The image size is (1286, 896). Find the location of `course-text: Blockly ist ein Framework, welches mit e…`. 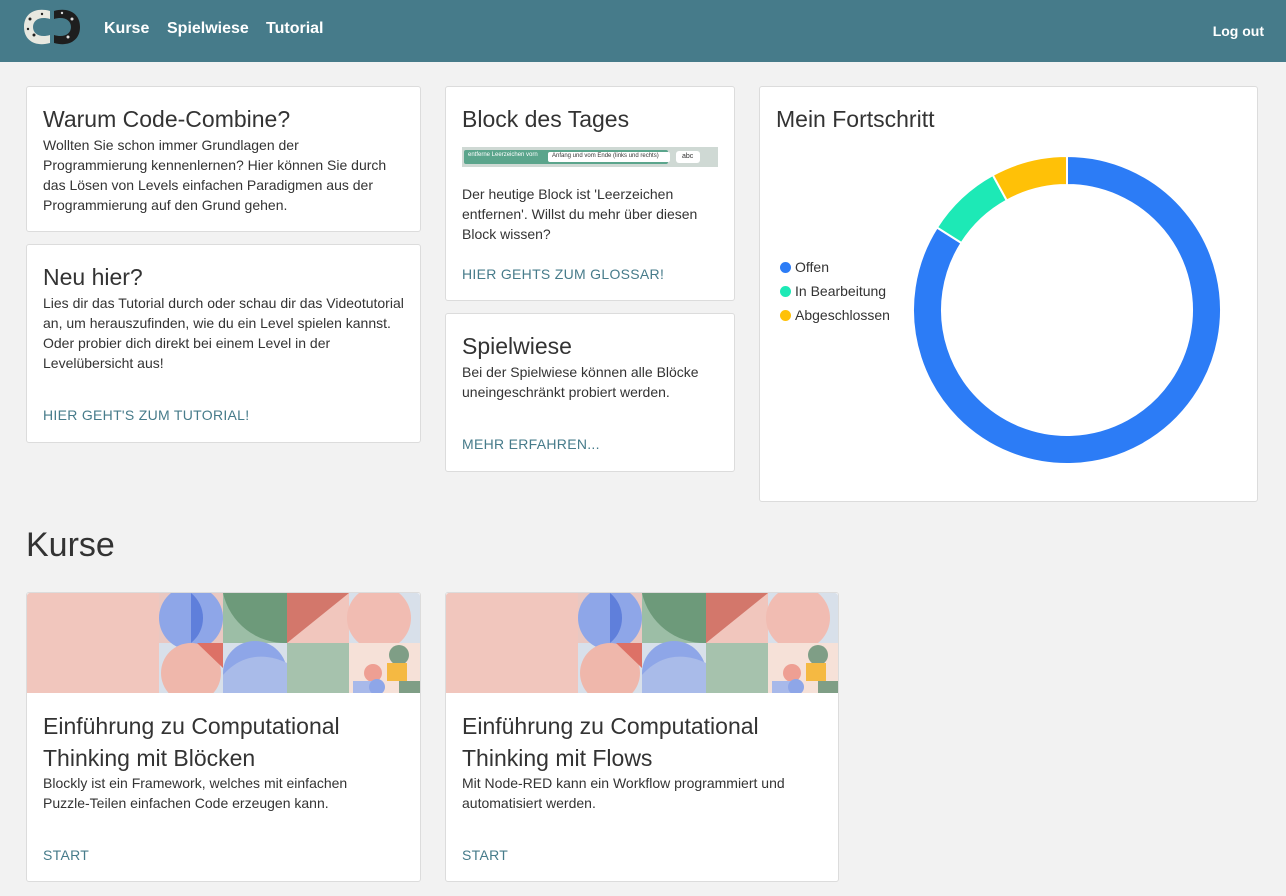

course-text: Blockly ist ein Framework, welches mit e… is located at coordinates (195, 793).